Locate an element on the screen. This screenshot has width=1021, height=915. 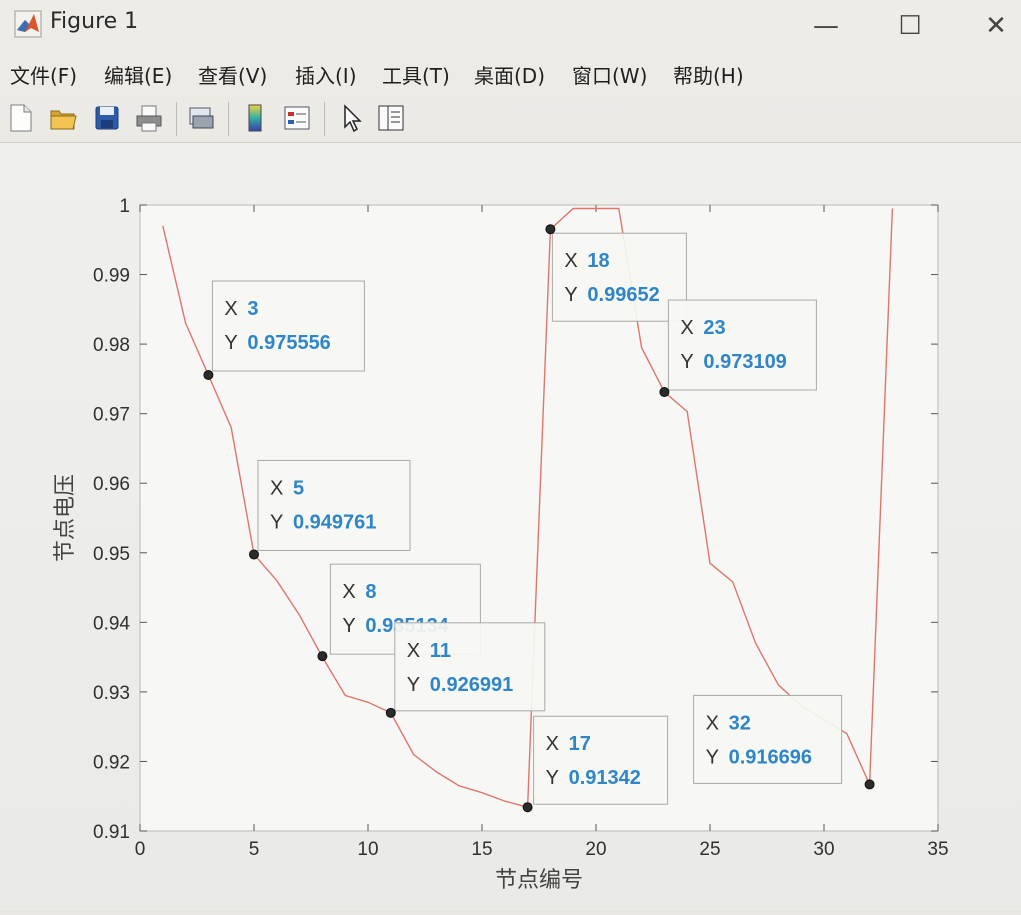
y-tick-label: 0.96 is located at coordinates (111, 484).